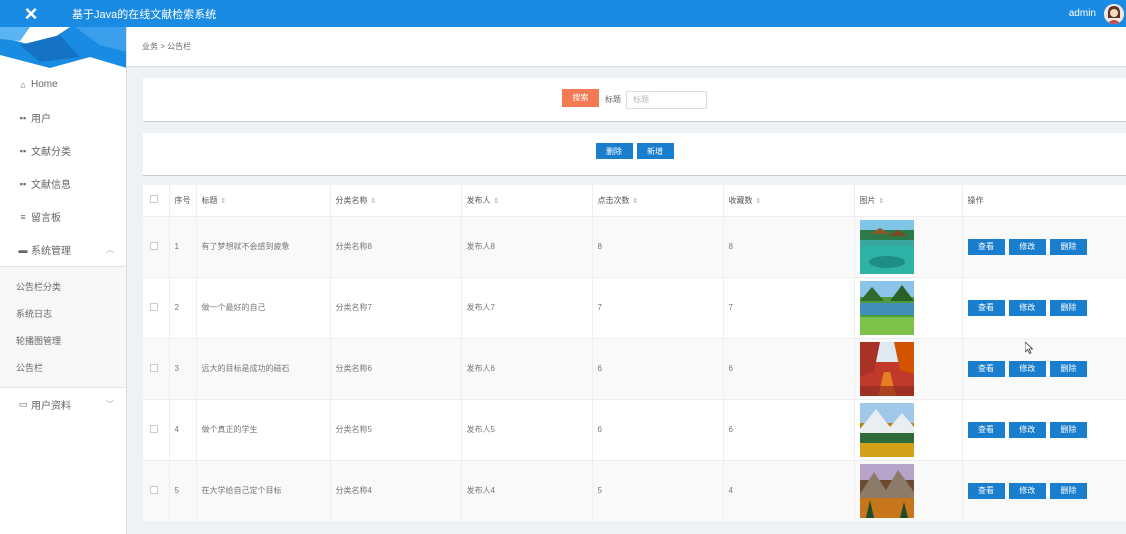 The width and height of the screenshot is (1126, 534). What do you see at coordinates (614, 151) in the screenshot?
I see `bulk-delete-button: 删除` at bounding box center [614, 151].